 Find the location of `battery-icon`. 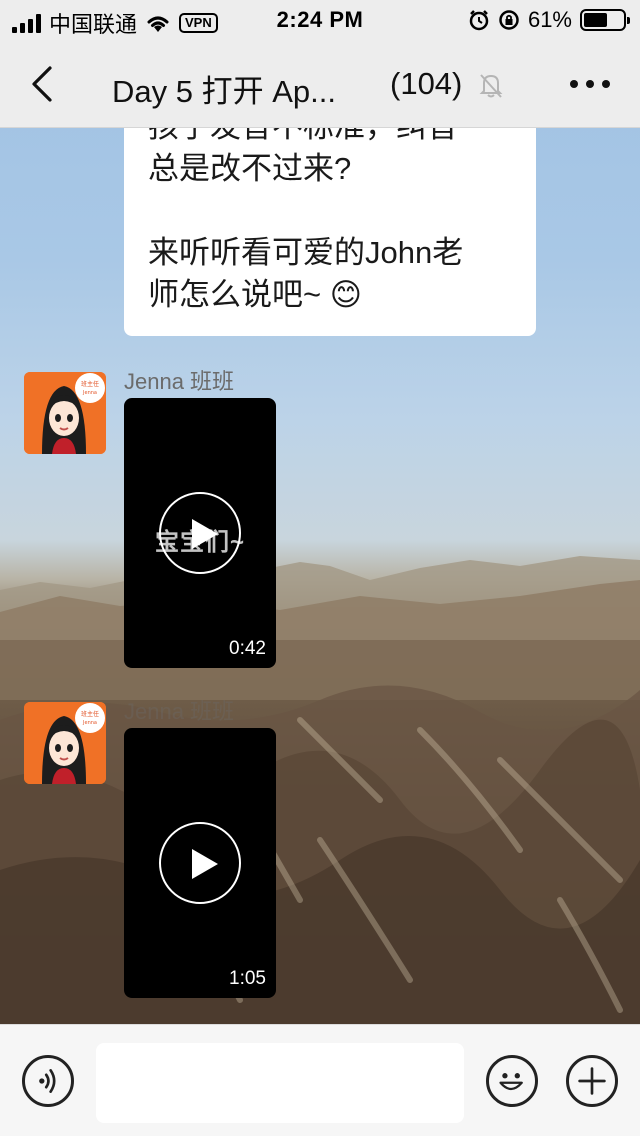

battery-icon is located at coordinates (605, 20).